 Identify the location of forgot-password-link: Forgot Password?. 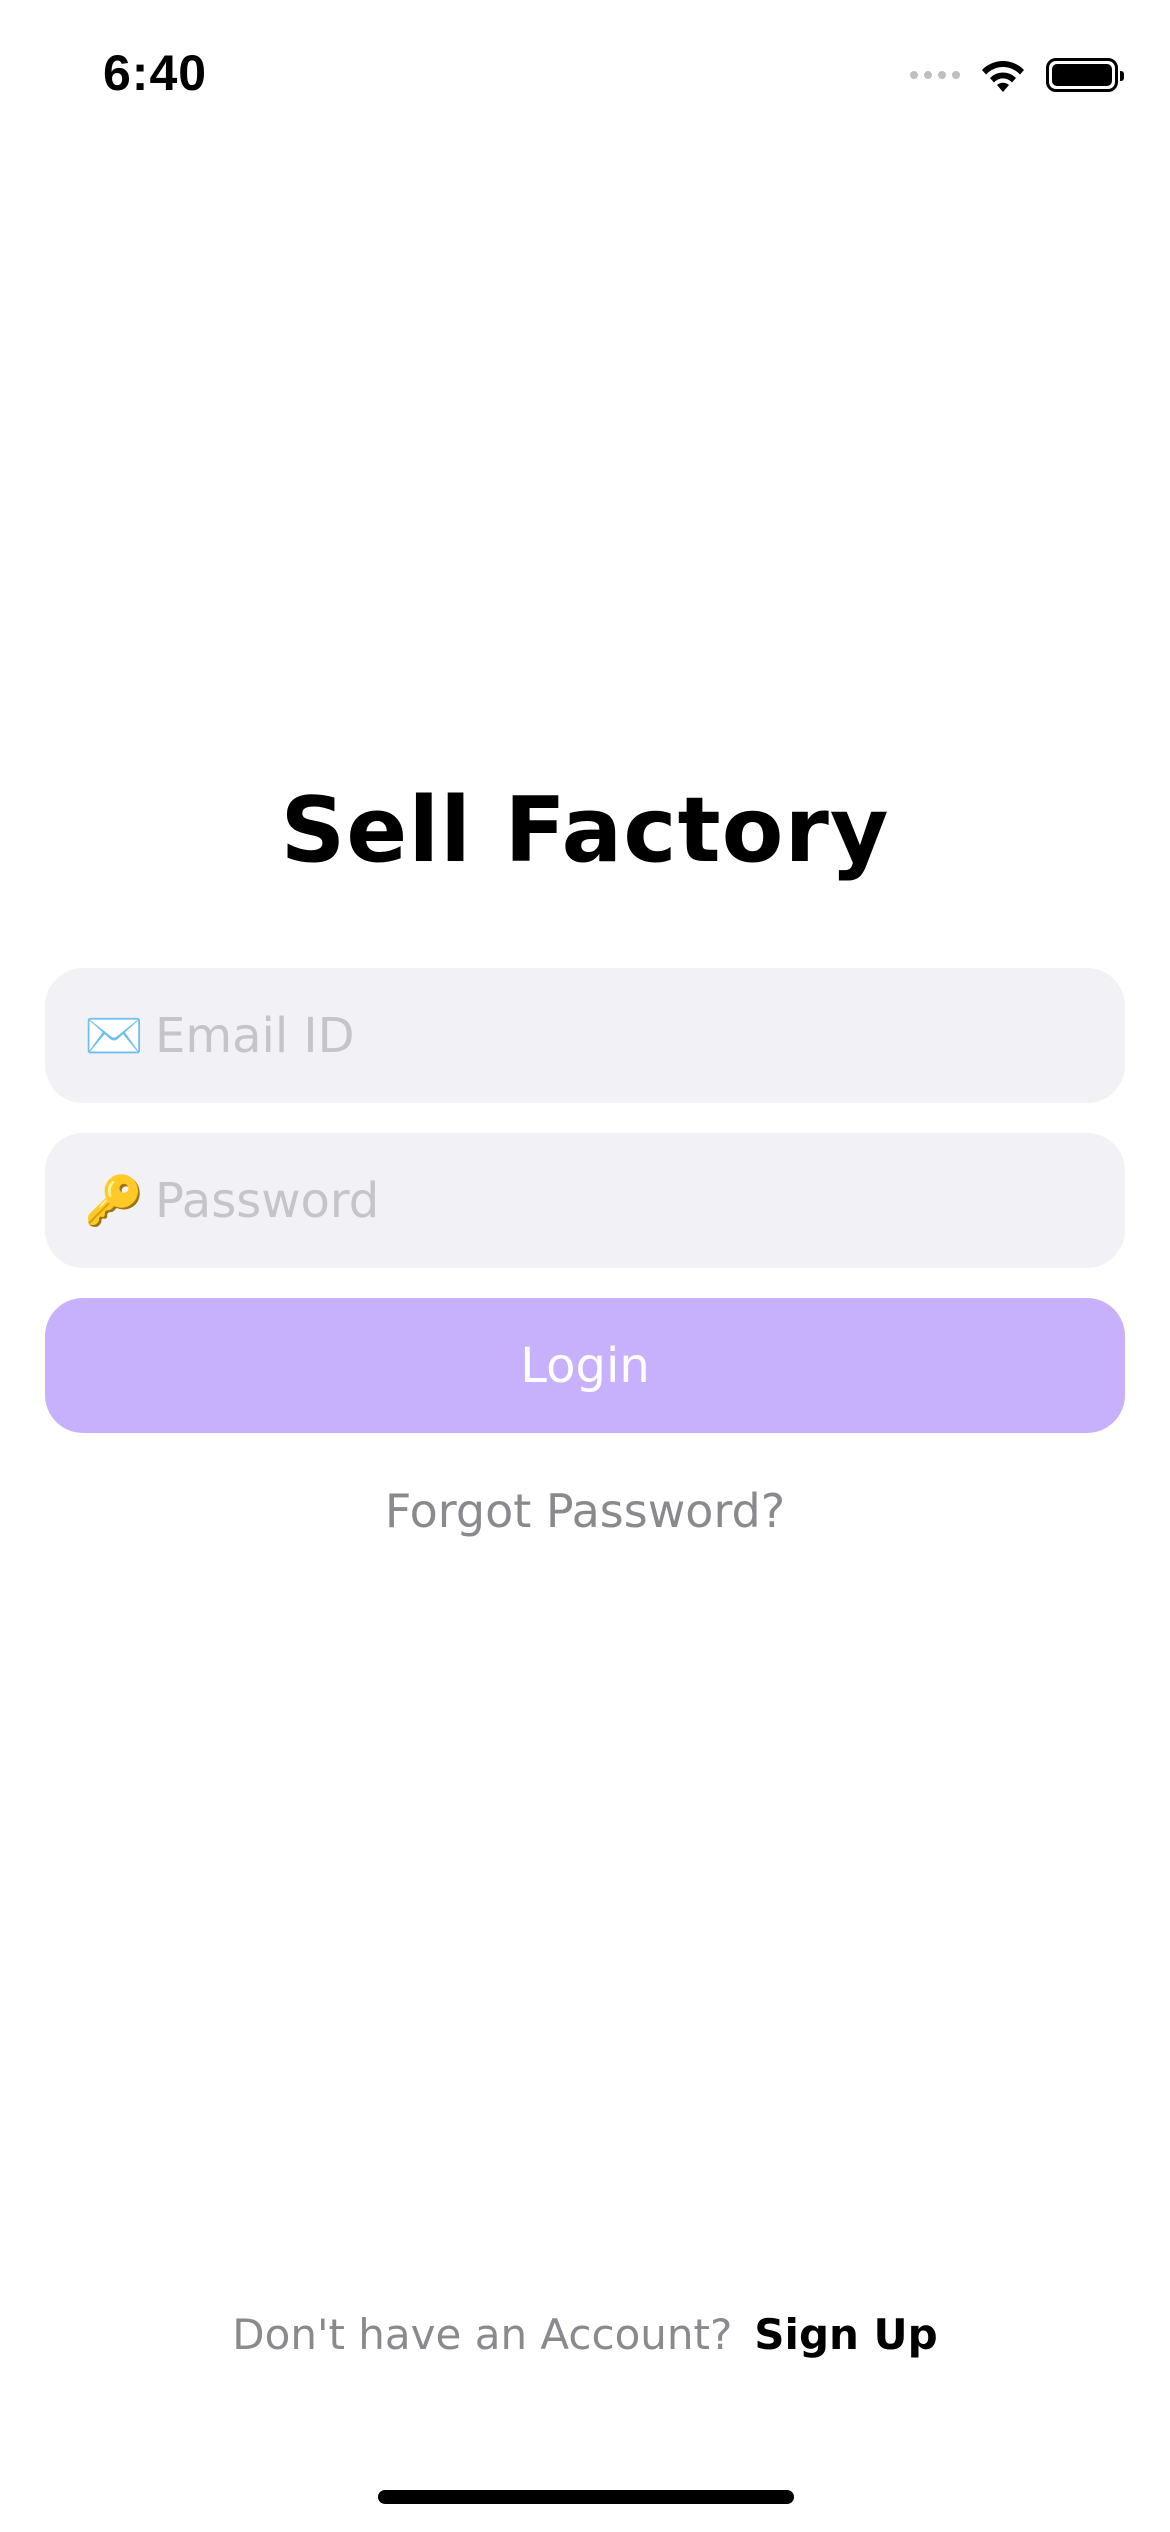
(585, 1511).